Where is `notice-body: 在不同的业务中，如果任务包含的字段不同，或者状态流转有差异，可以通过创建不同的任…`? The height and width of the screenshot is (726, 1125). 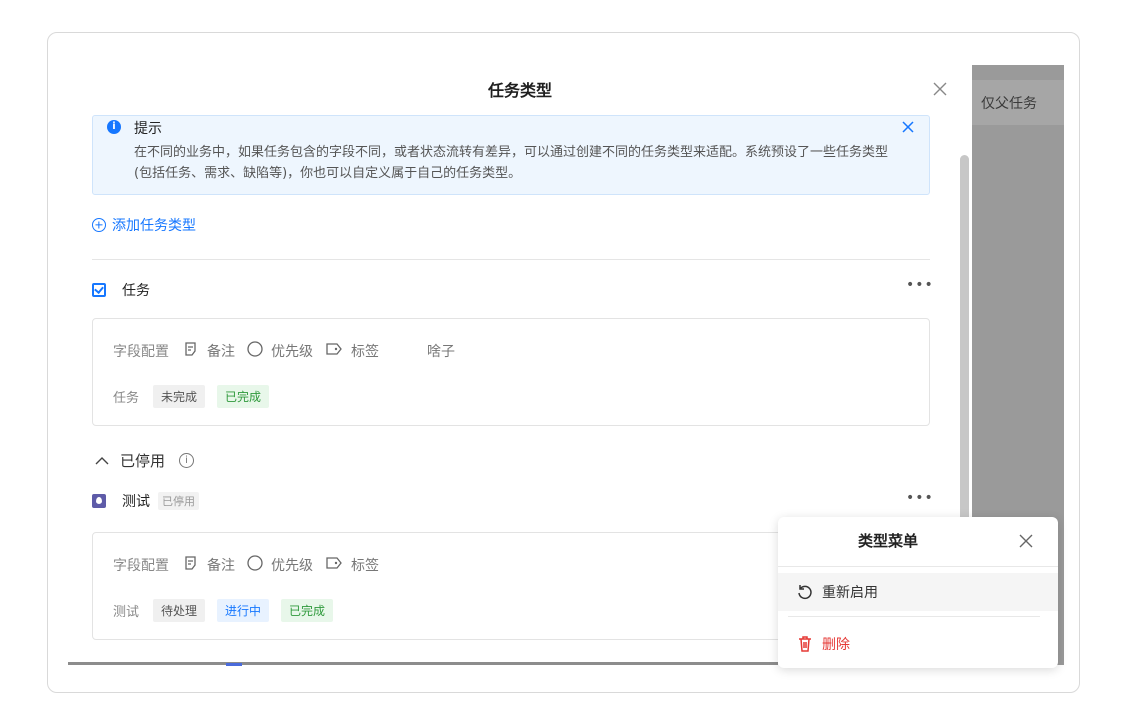
notice-body: 在不同的业务中，如果任务包含的字段不同，或者状态流转有差异，可以通过创建不同的任… is located at coordinates (511, 163).